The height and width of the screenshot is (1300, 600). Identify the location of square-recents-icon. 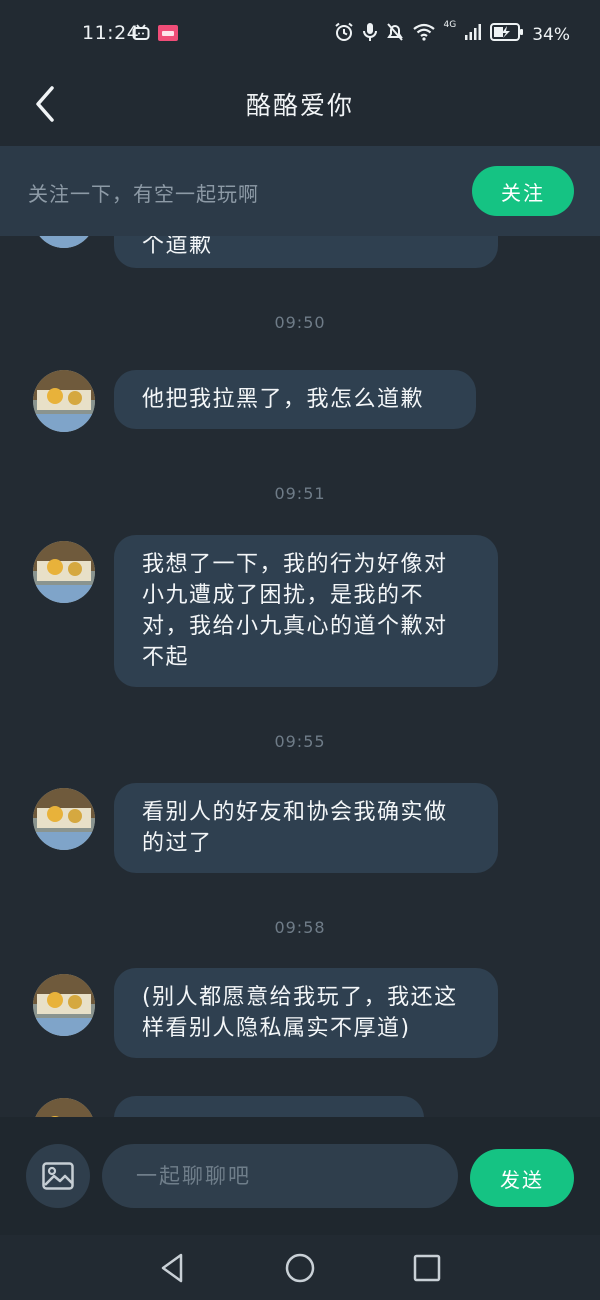
(427, 1268).